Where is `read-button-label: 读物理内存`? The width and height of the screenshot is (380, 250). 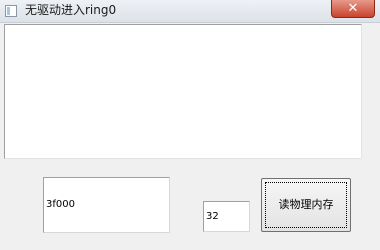
read-button-label: 读物理内存 is located at coordinates (306, 204).